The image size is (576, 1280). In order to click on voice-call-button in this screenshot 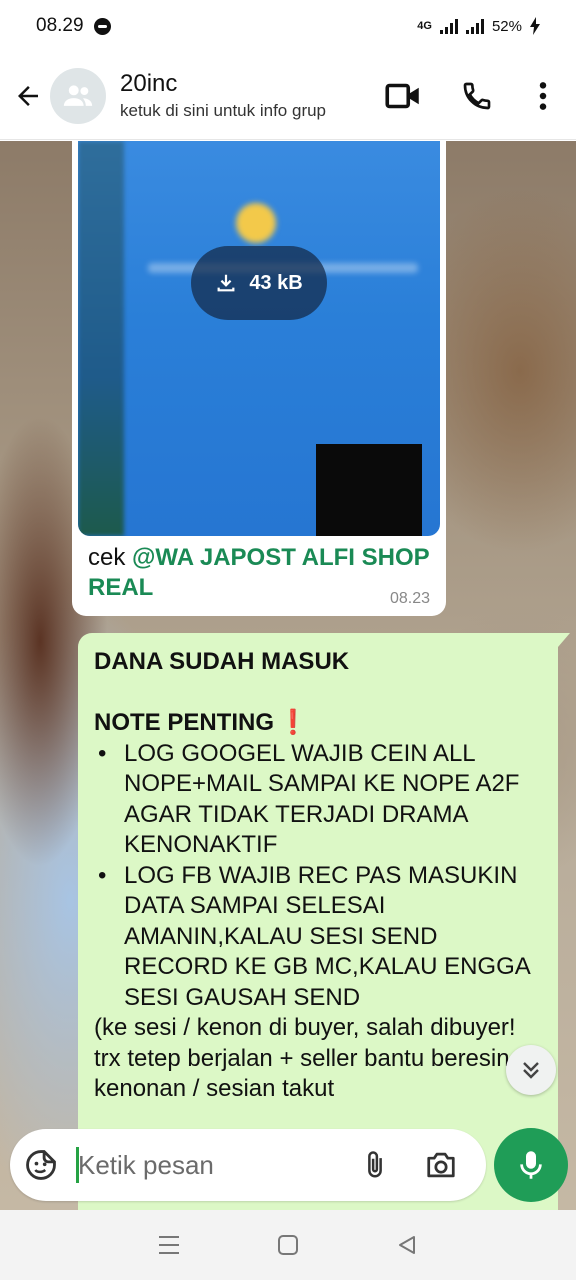, I will do `click(477, 96)`.